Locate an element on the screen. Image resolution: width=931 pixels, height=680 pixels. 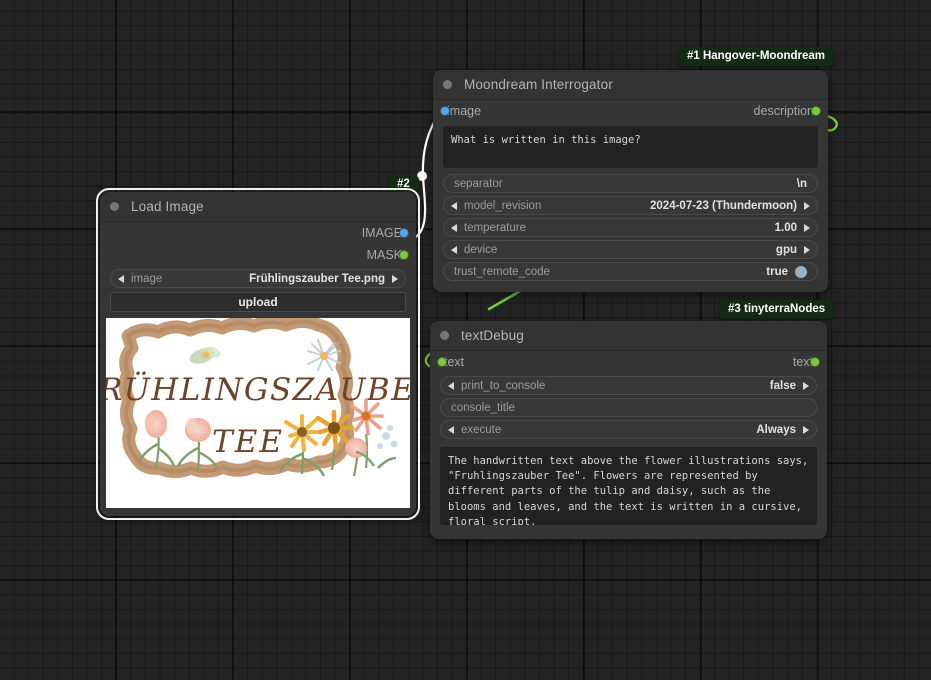
widget-temperature-value: 1.00 is located at coordinates (785, 227).